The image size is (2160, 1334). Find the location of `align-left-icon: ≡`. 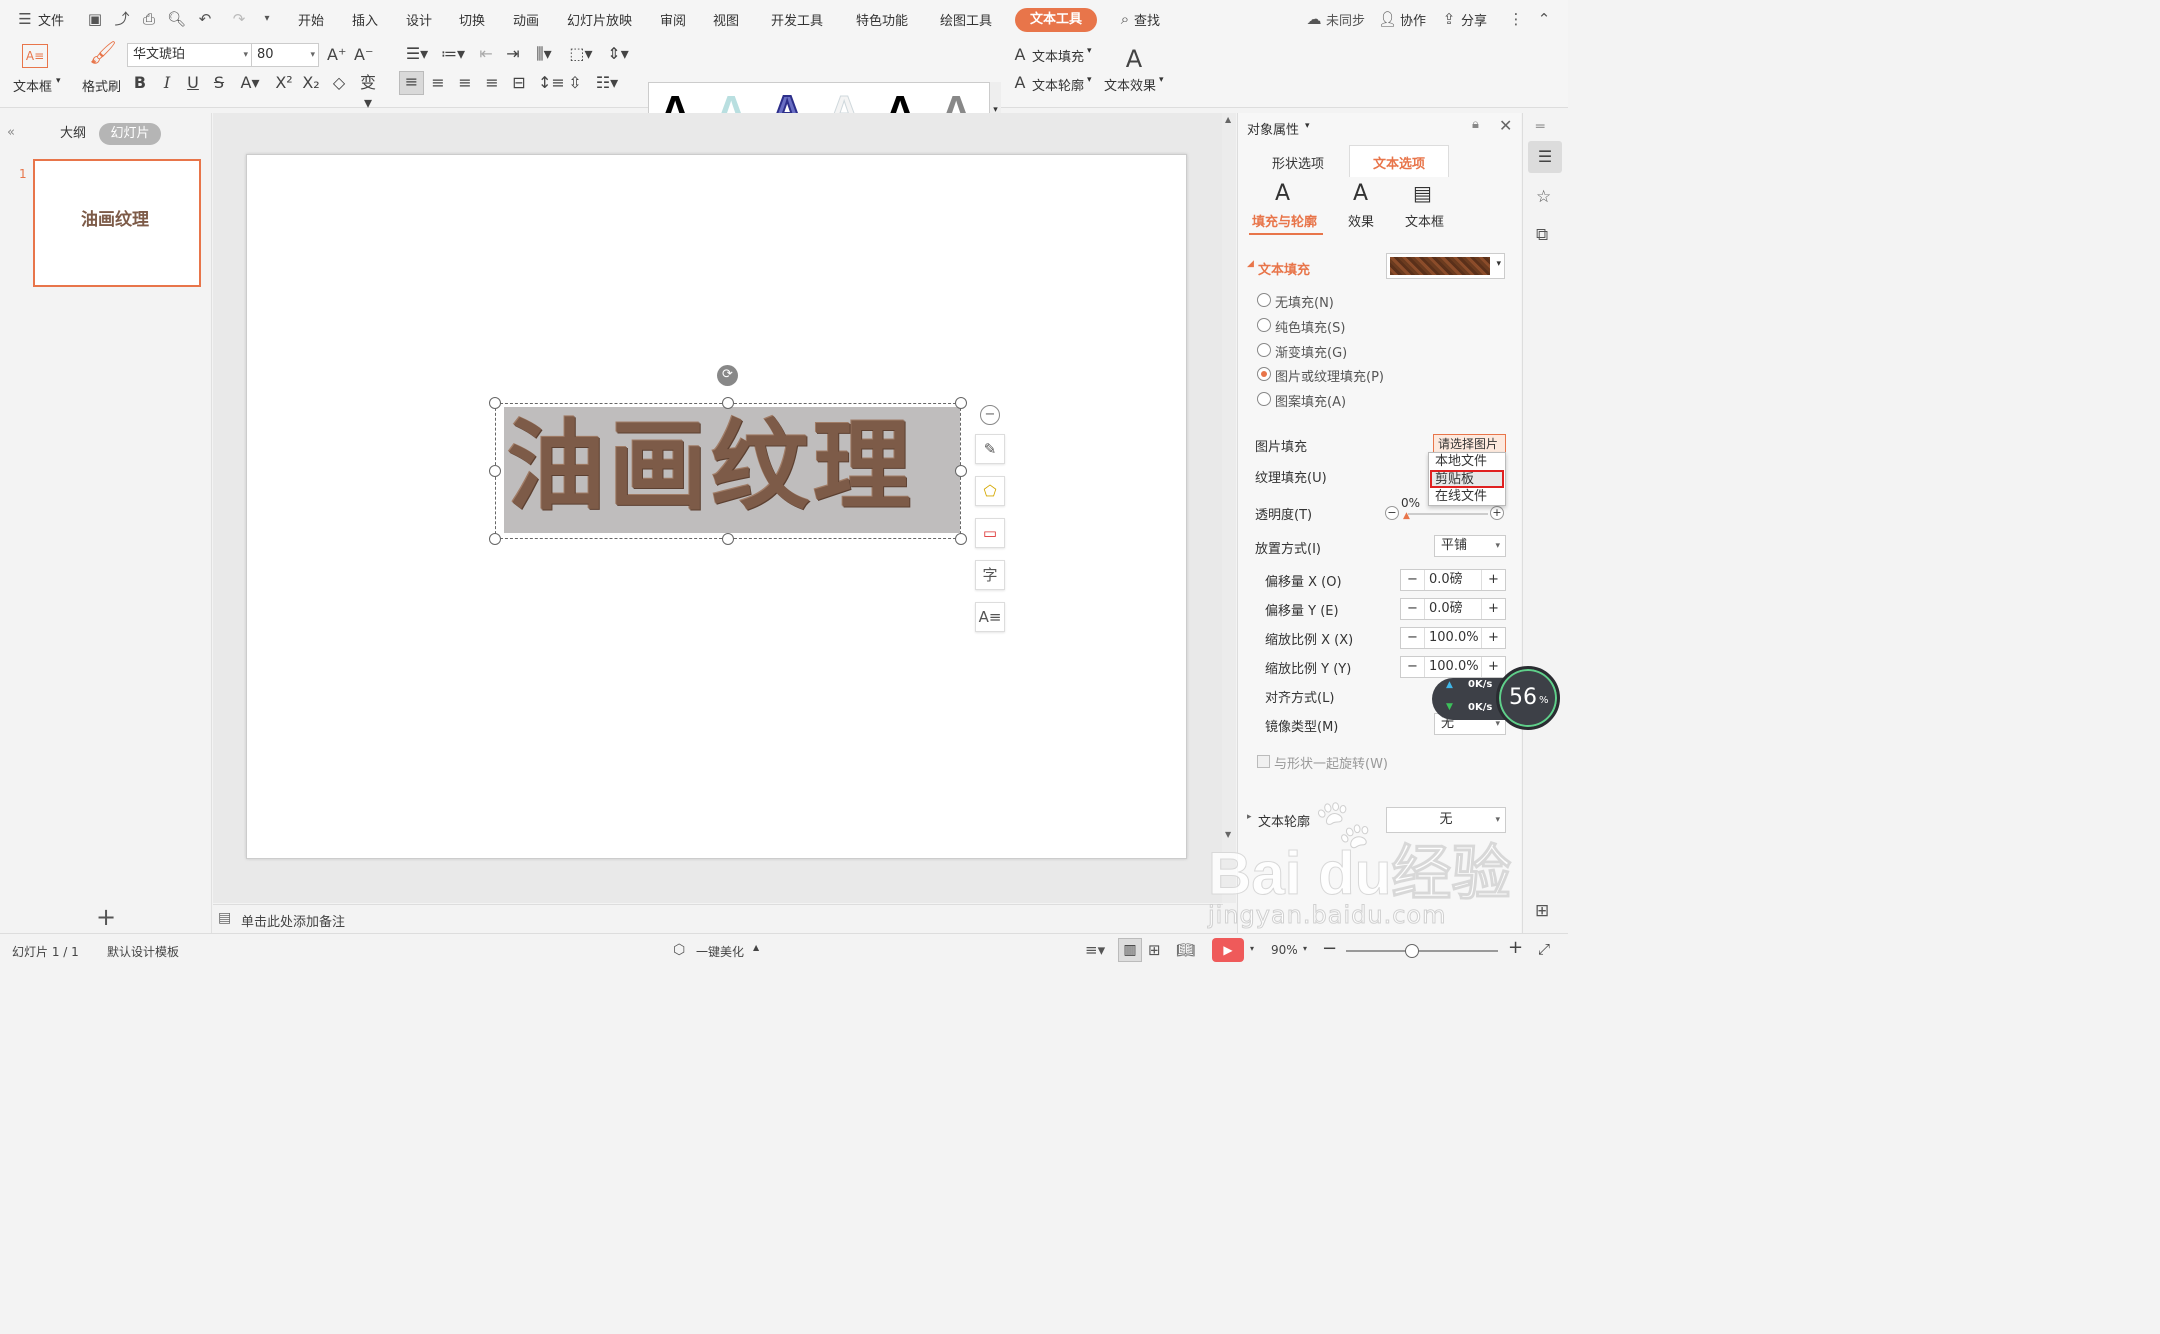

align-left-icon: ≡ is located at coordinates (411, 83).